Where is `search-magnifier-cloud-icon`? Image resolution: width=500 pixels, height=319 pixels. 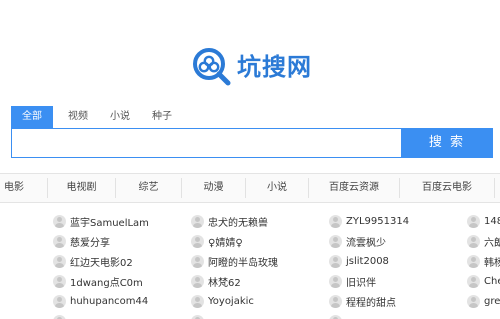
search-magnifier-cloud-icon is located at coordinates (212, 67).